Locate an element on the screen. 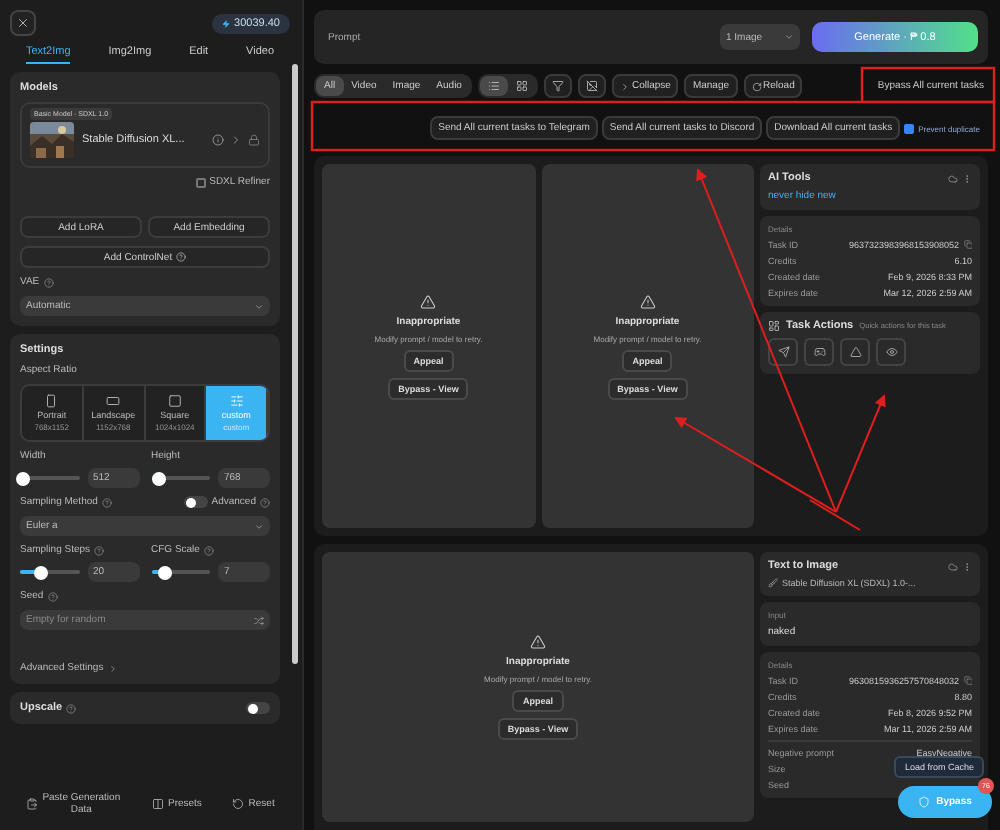  filter-icon is located at coordinates (557, 86).